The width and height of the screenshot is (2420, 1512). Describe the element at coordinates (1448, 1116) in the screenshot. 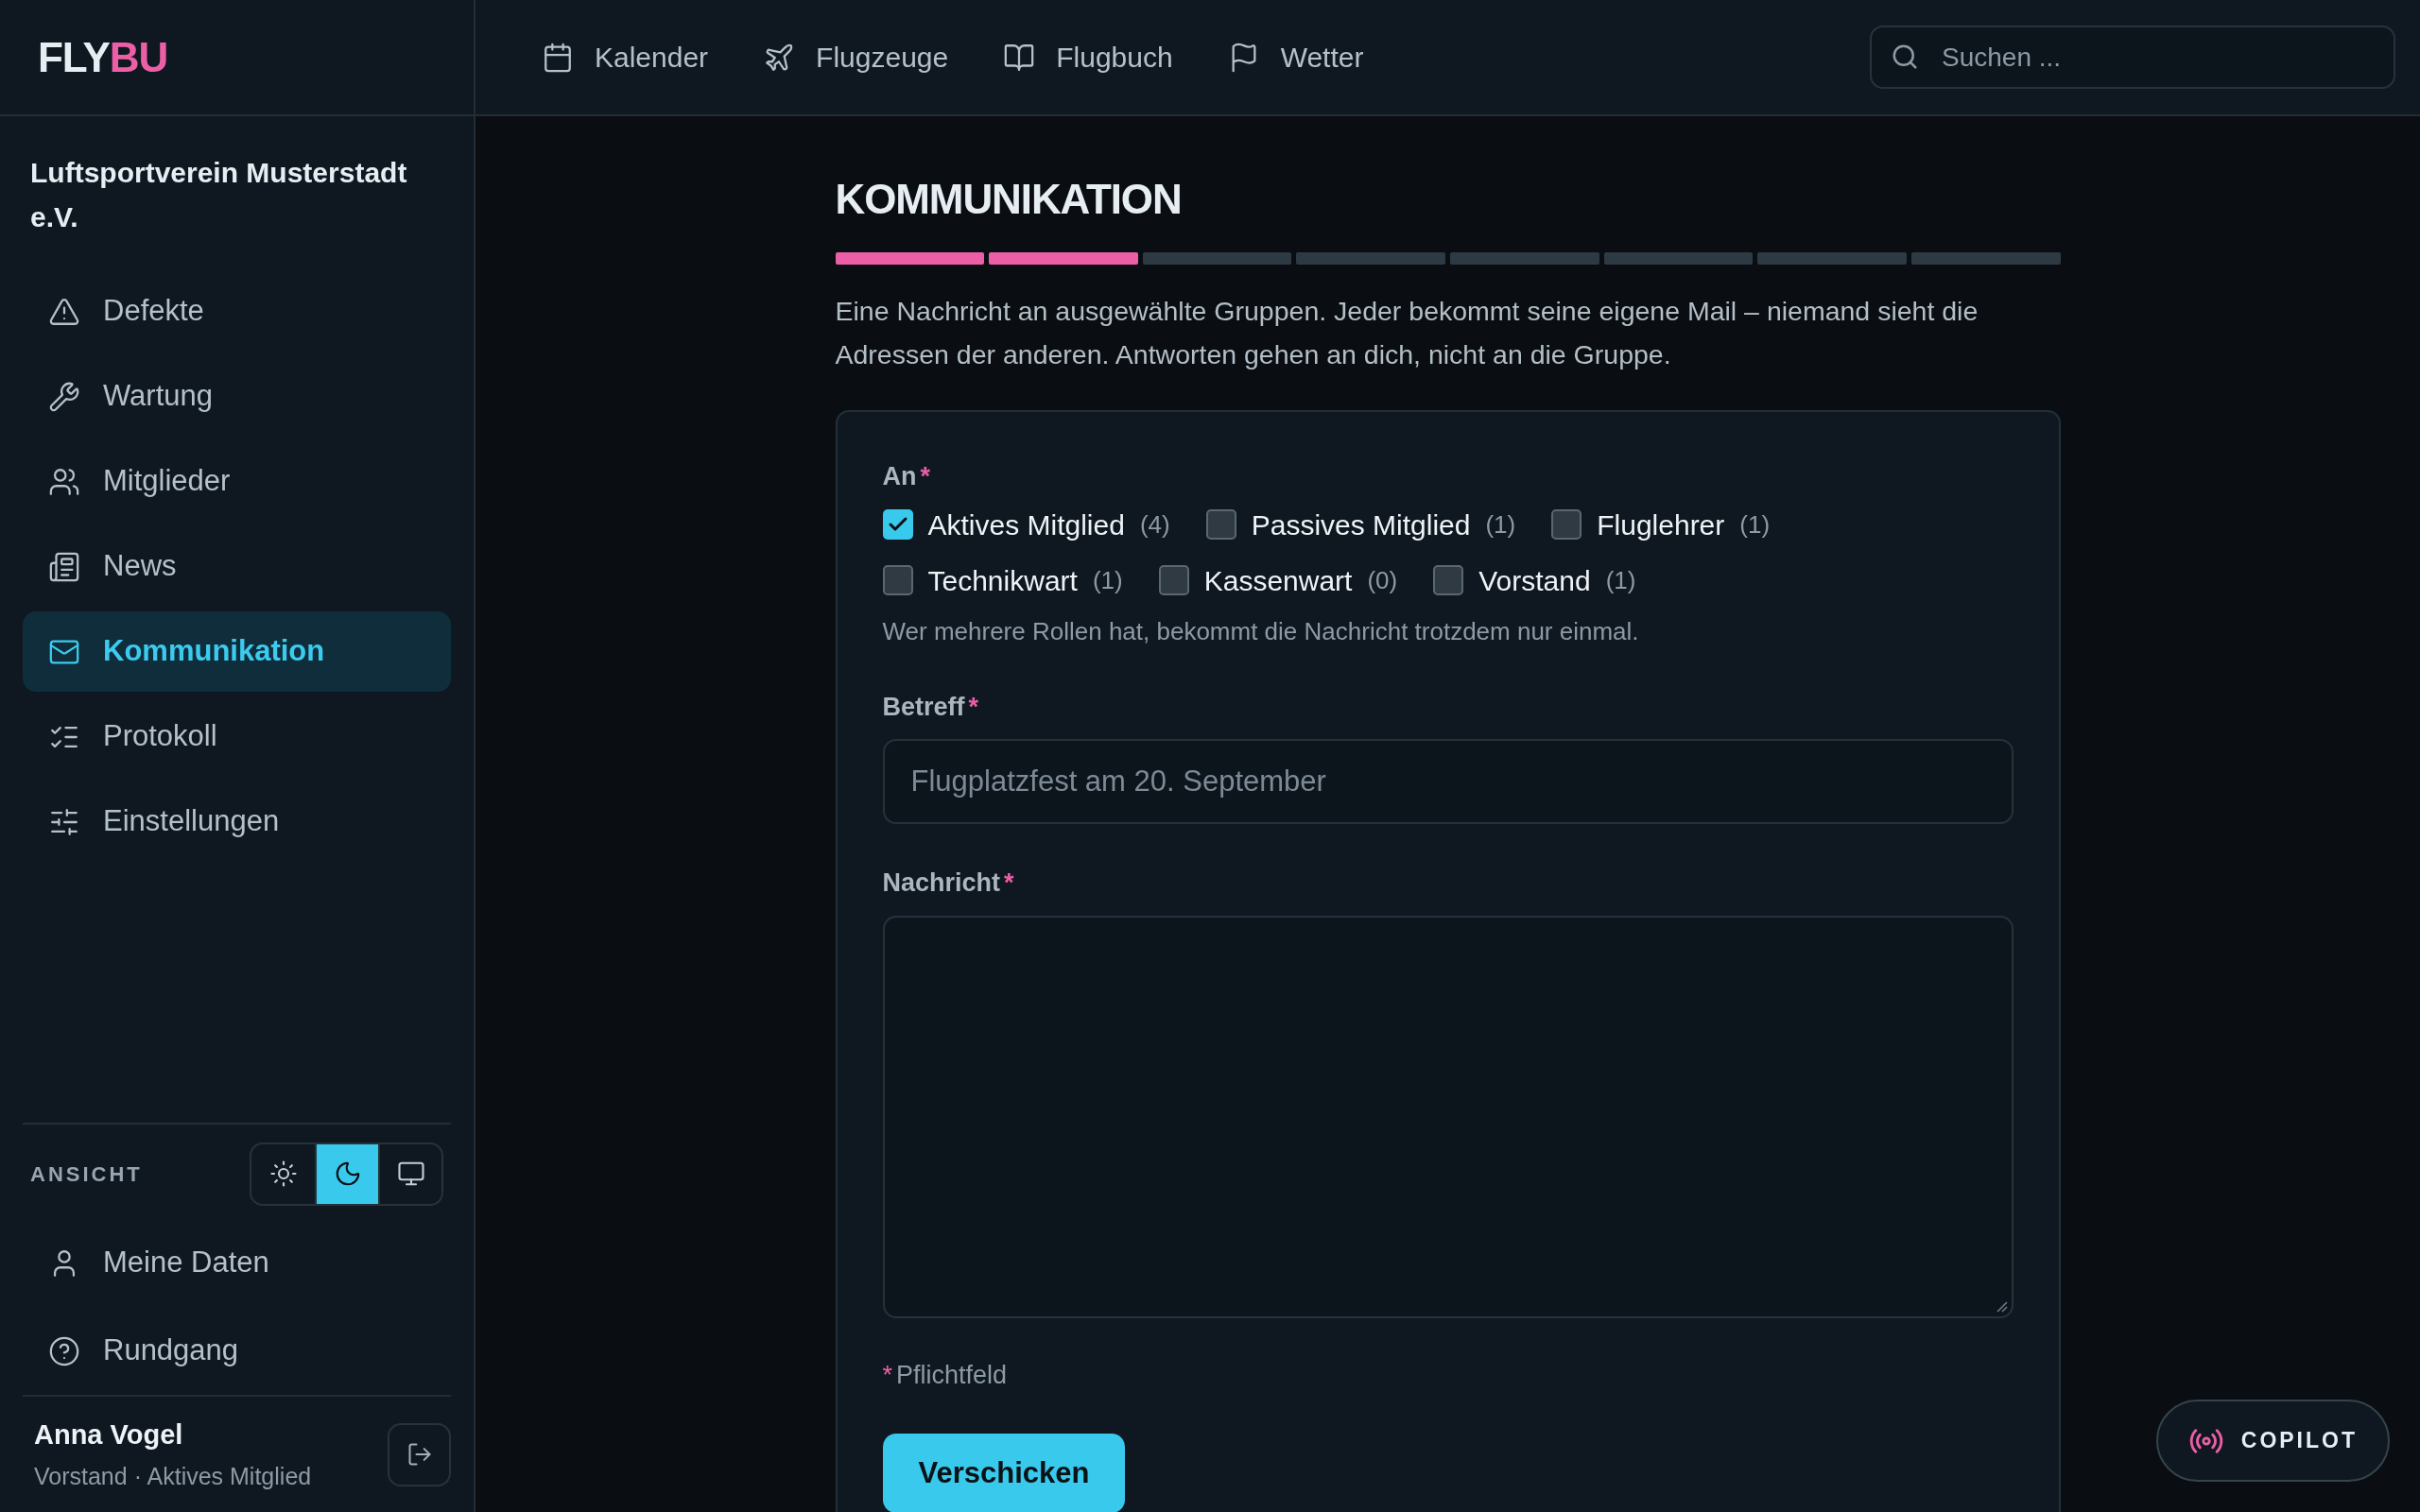

I see `message-field` at that location.